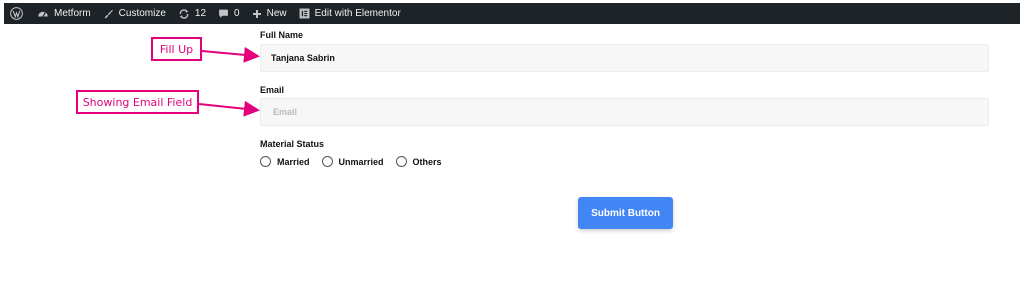 This screenshot has height=303, width=1024. I want to click on radio-others: Others, so click(418, 161).